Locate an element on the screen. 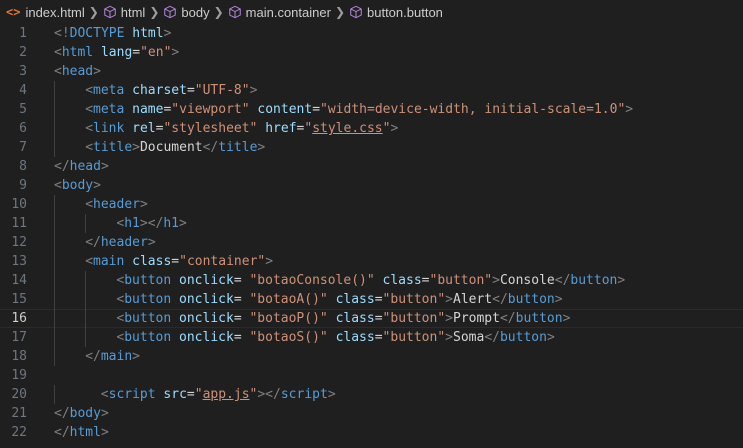 The width and height of the screenshot is (743, 448). line-number: 3 is located at coordinates (23, 71).